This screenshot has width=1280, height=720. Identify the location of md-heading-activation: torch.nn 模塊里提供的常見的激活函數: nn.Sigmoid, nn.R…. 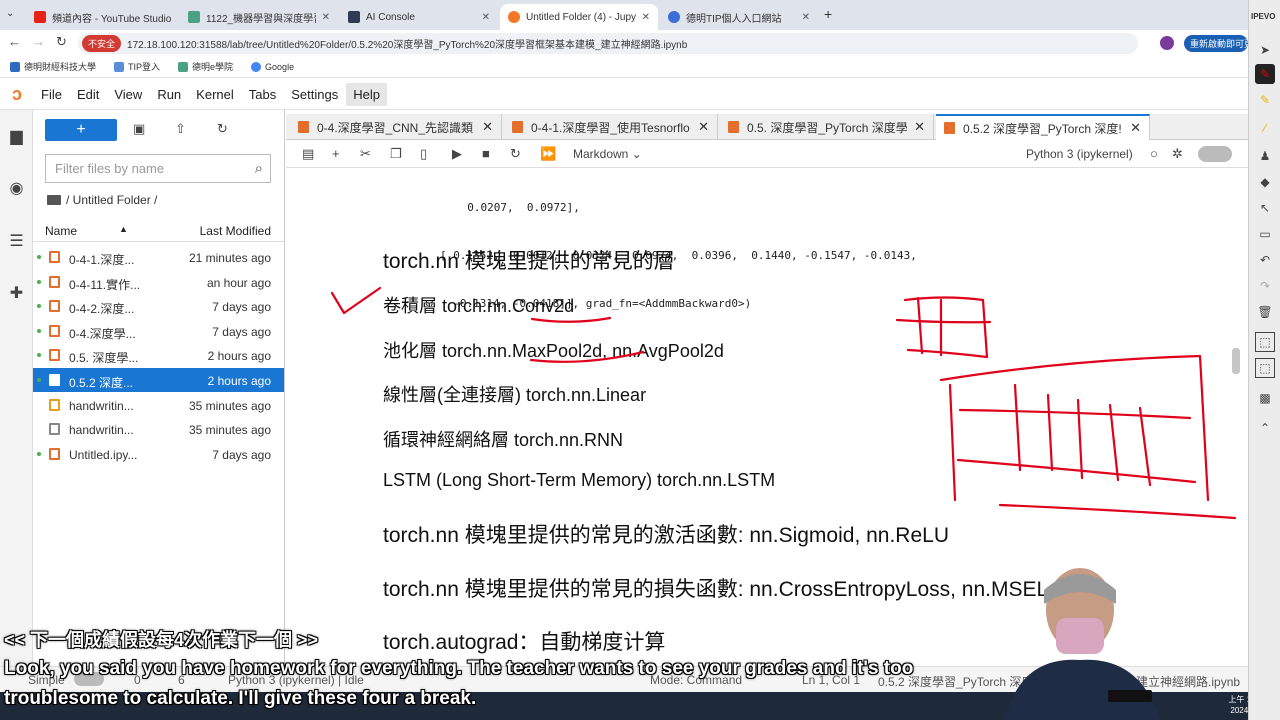
(666, 535).